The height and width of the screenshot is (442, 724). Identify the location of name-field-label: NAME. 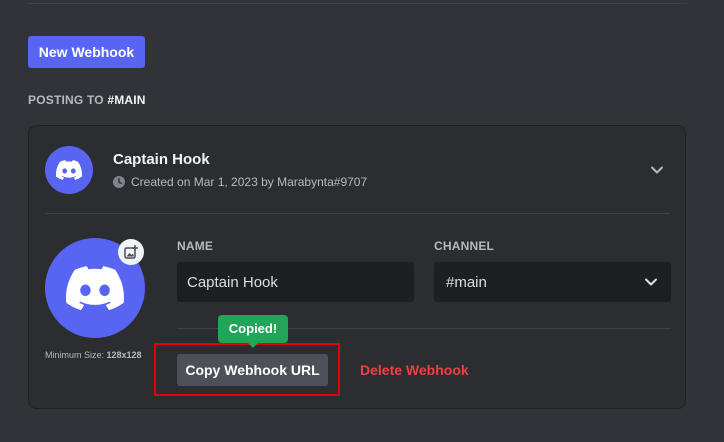
(195, 246).